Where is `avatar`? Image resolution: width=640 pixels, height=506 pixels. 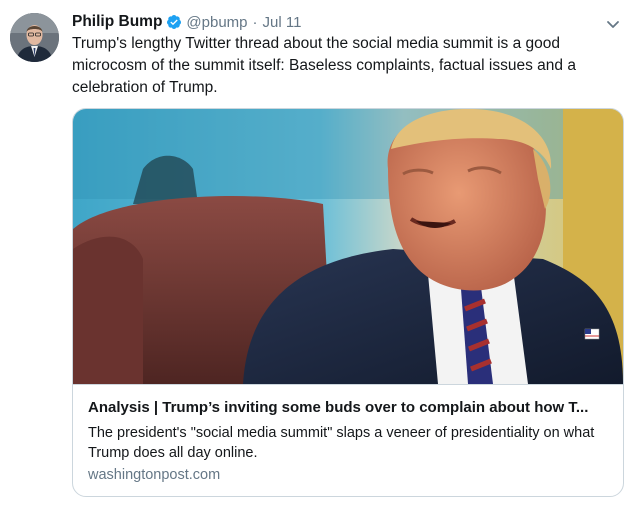
avatar is located at coordinates (34, 37).